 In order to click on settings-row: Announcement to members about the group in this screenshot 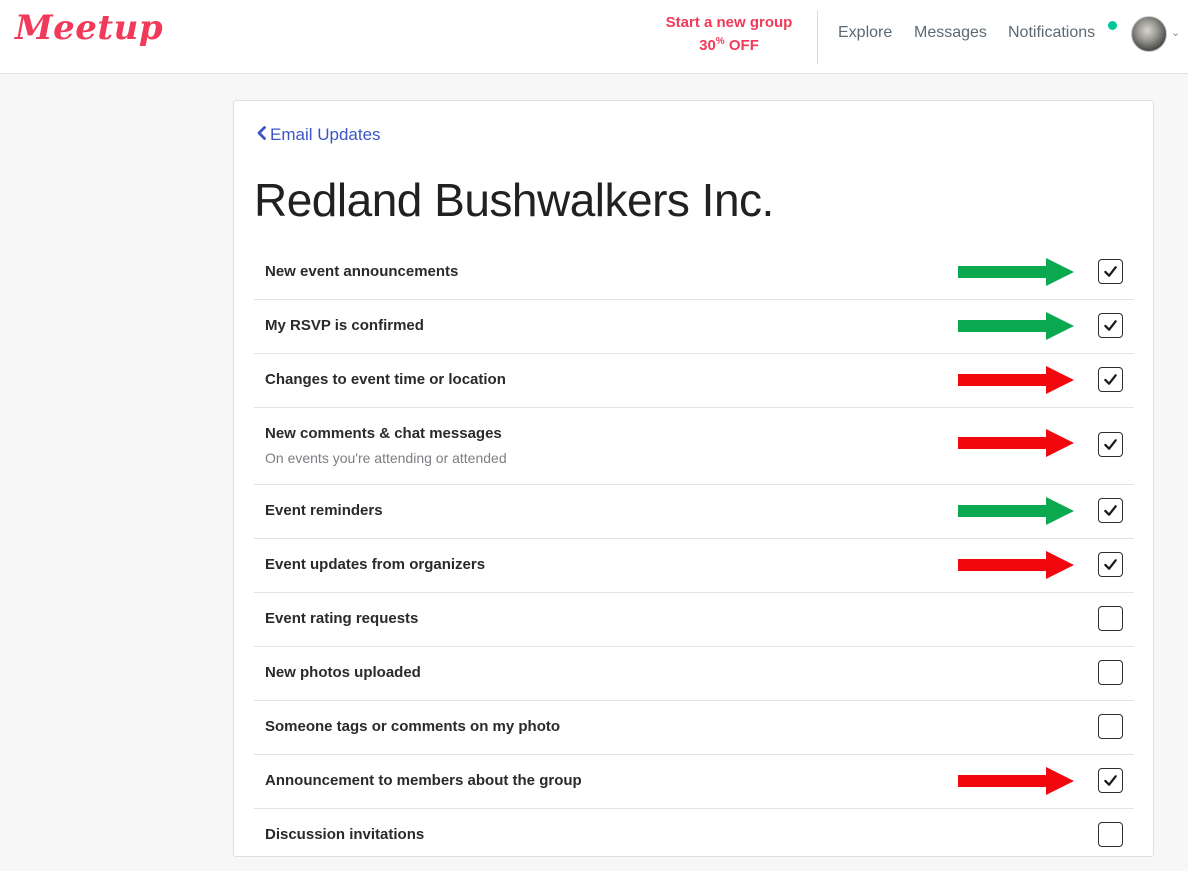, I will do `click(694, 782)`.